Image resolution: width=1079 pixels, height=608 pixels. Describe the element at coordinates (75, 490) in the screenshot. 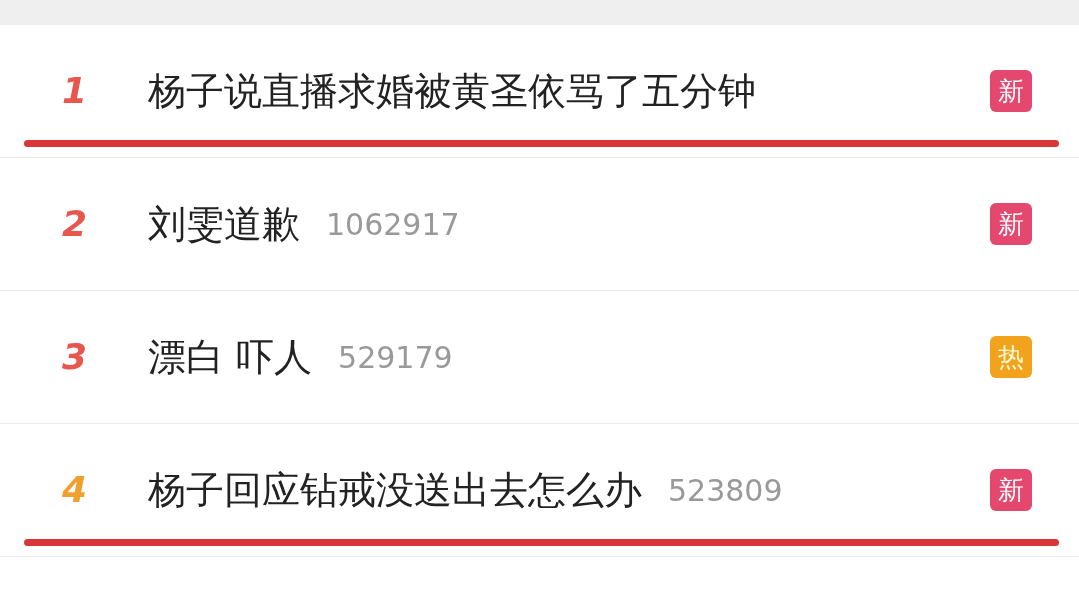

I see `rank-number: 4` at that location.